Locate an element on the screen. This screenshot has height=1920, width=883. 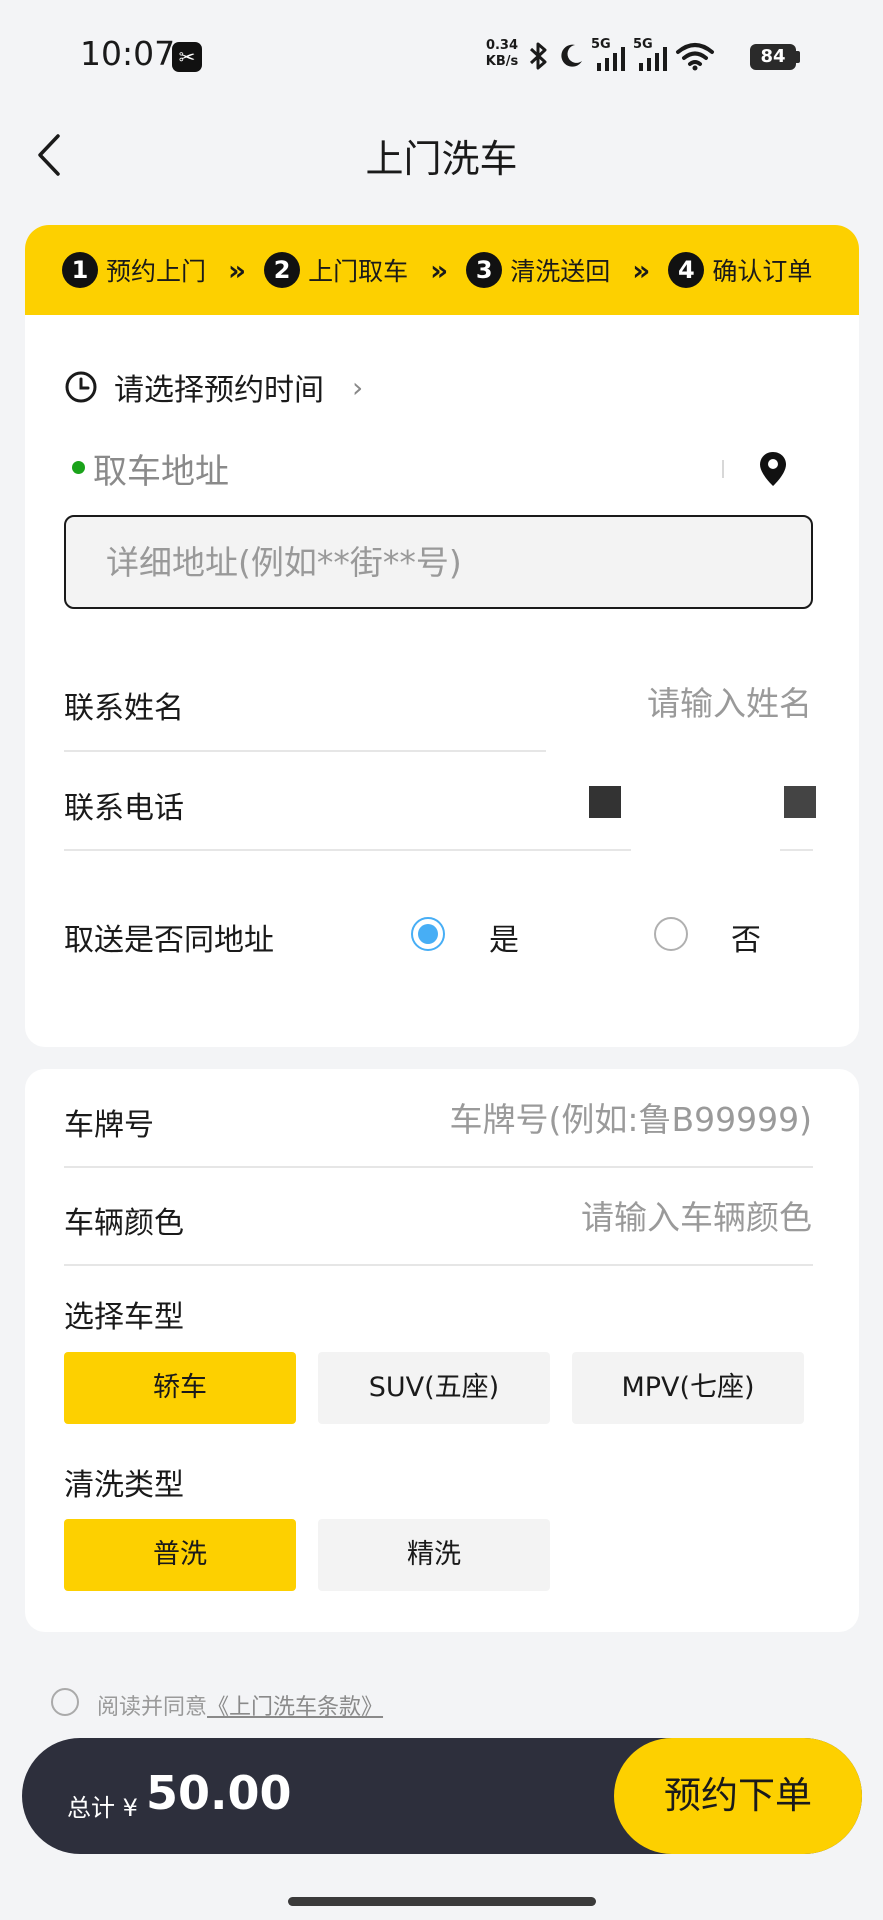
location-pin-icon is located at coordinates (773, 469).